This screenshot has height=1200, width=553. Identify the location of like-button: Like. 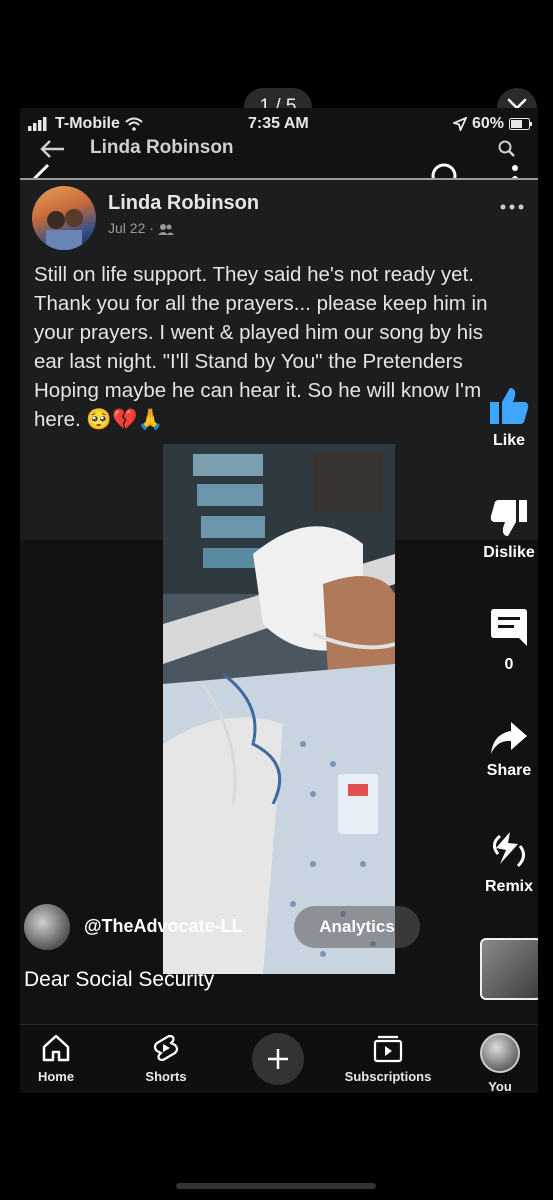
(499, 418).